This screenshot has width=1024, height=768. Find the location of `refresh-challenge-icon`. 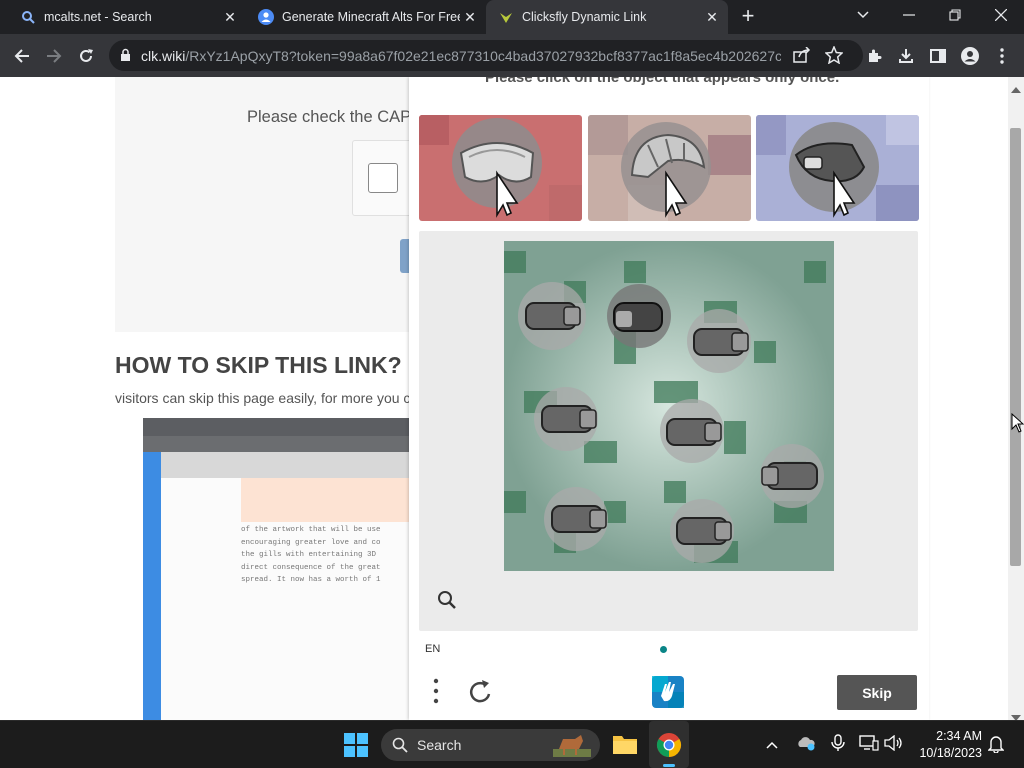

refresh-challenge-icon is located at coordinates (481, 692).